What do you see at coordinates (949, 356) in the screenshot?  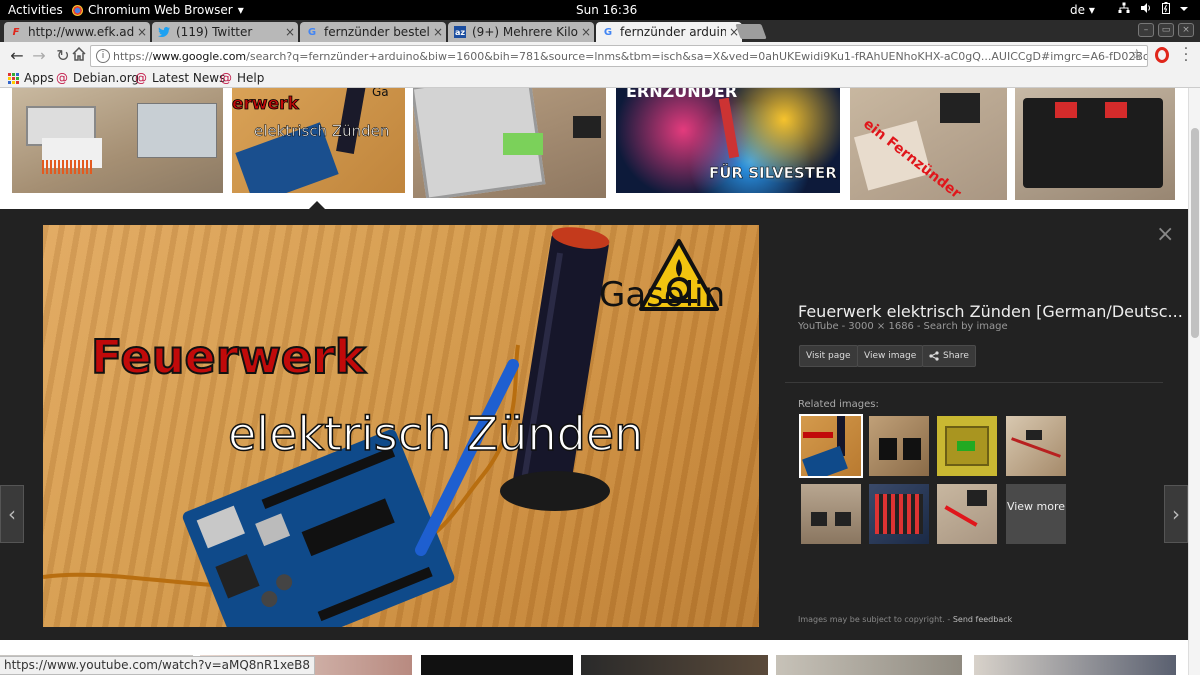 I see `share-button: Share` at bounding box center [949, 356].